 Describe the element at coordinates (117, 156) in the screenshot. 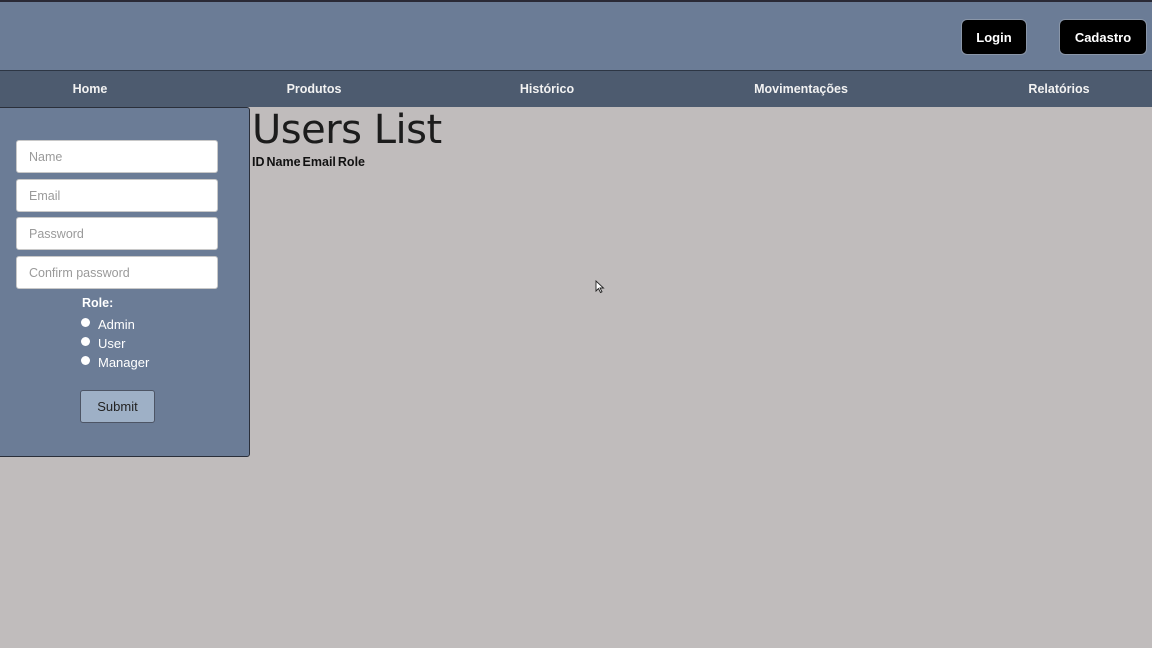

I see `name-input` at that location.